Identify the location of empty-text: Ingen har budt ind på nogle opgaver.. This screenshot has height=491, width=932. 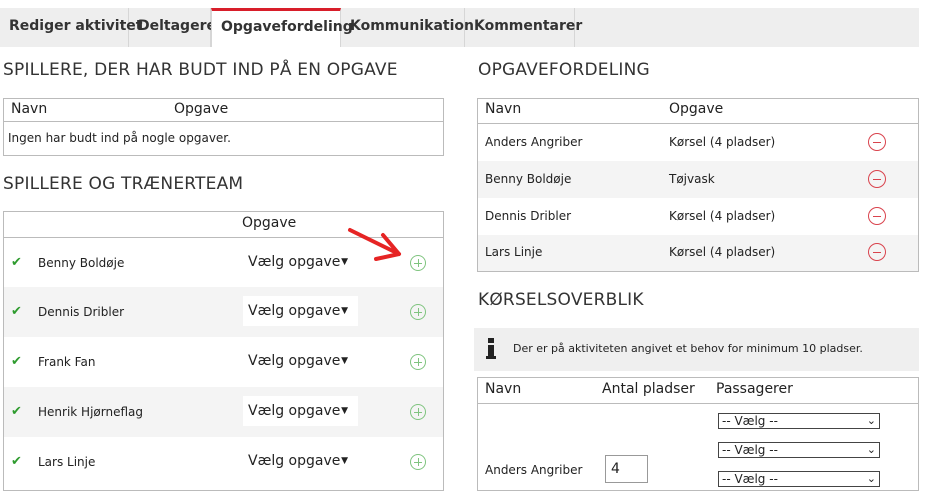
(119, 138).